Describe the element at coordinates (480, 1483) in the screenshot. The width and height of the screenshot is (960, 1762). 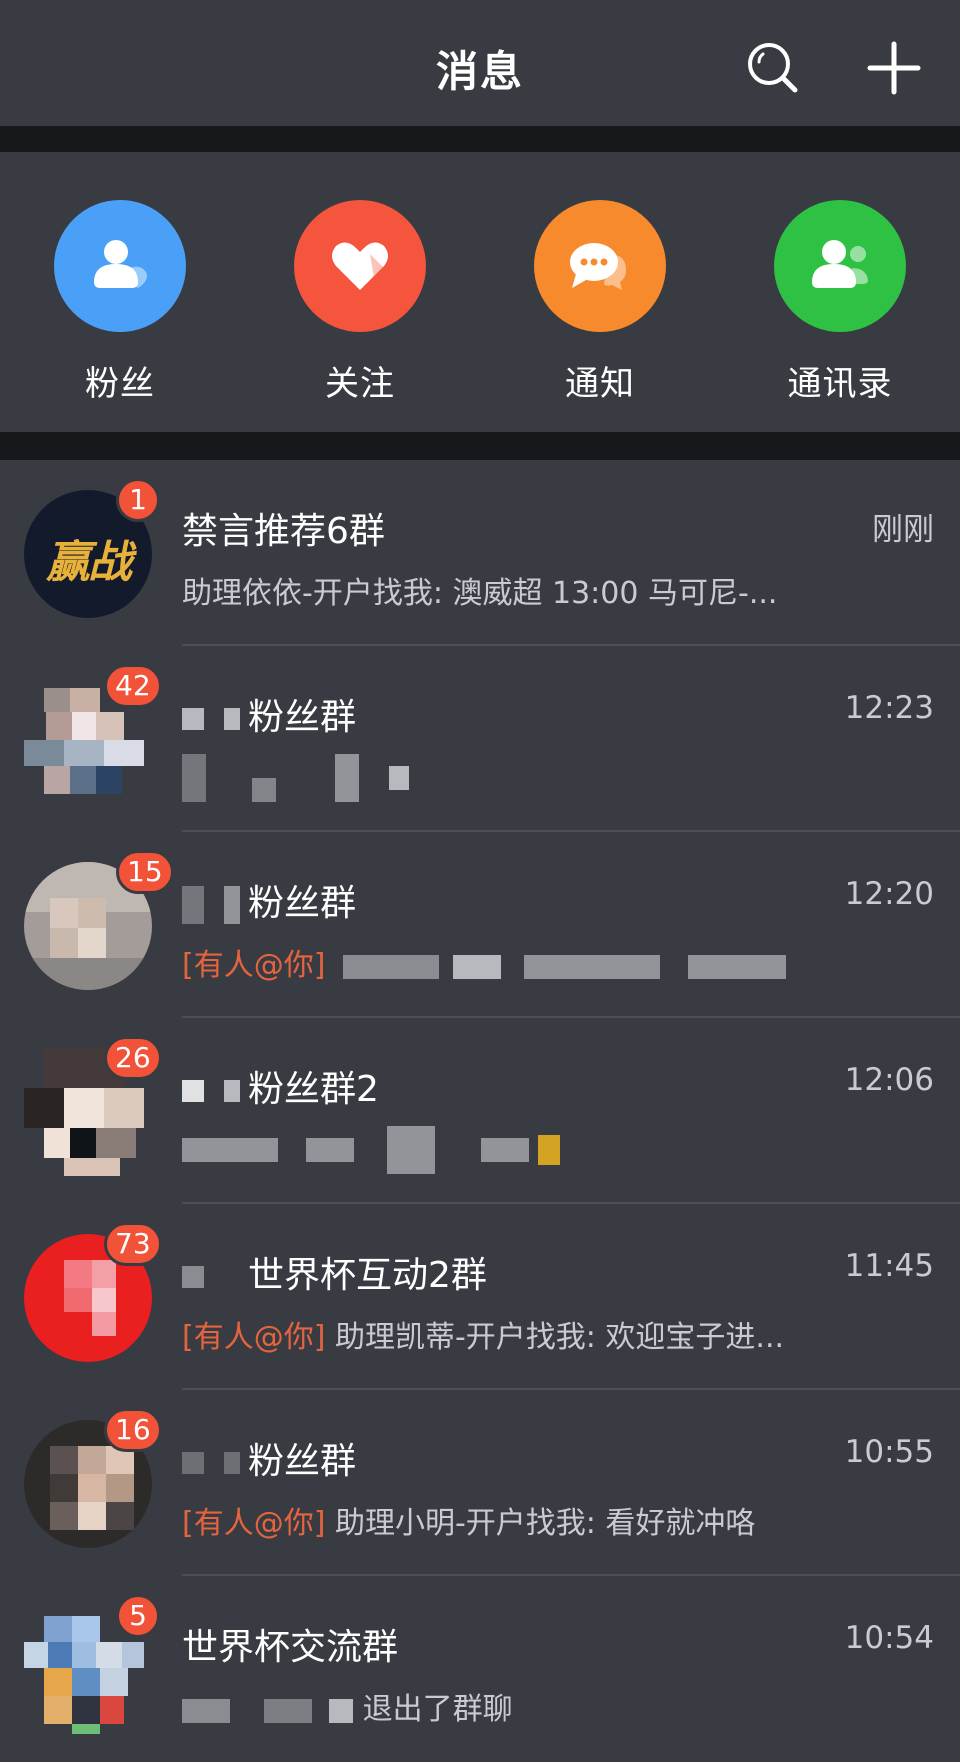
I see `chat-row: 16 粉丝群 10:55 [有人@你] 助理小明-开户找我: 看好就冲咯` at that location.